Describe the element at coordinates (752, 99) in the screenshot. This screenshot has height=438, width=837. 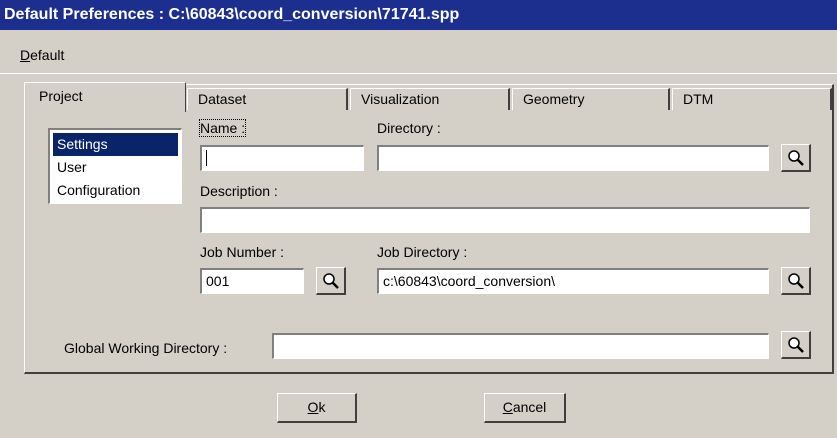
I see `tab-dtm: DTM` at that location.